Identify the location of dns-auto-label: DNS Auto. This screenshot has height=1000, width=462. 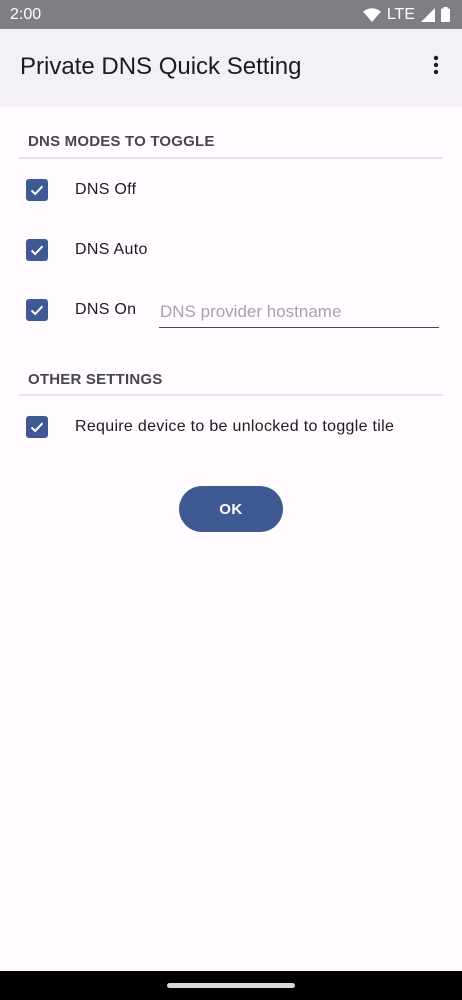
(111, 249).